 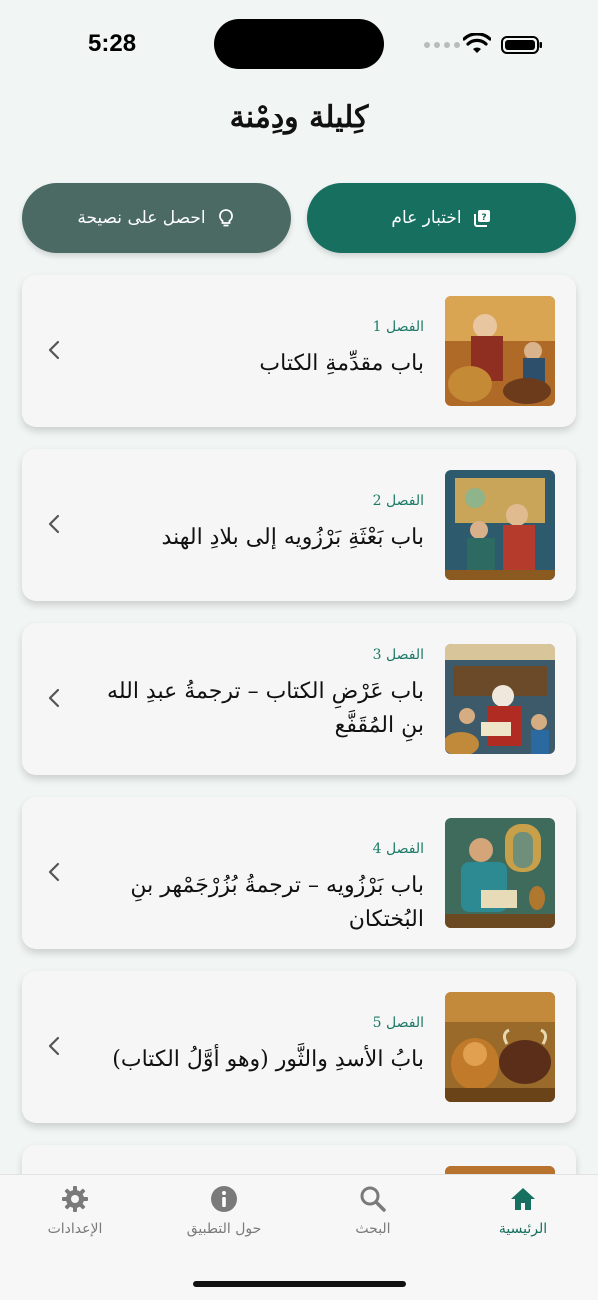 I want to click on tab-about-label: حول التطبيق, so click(x=224, y=1229).